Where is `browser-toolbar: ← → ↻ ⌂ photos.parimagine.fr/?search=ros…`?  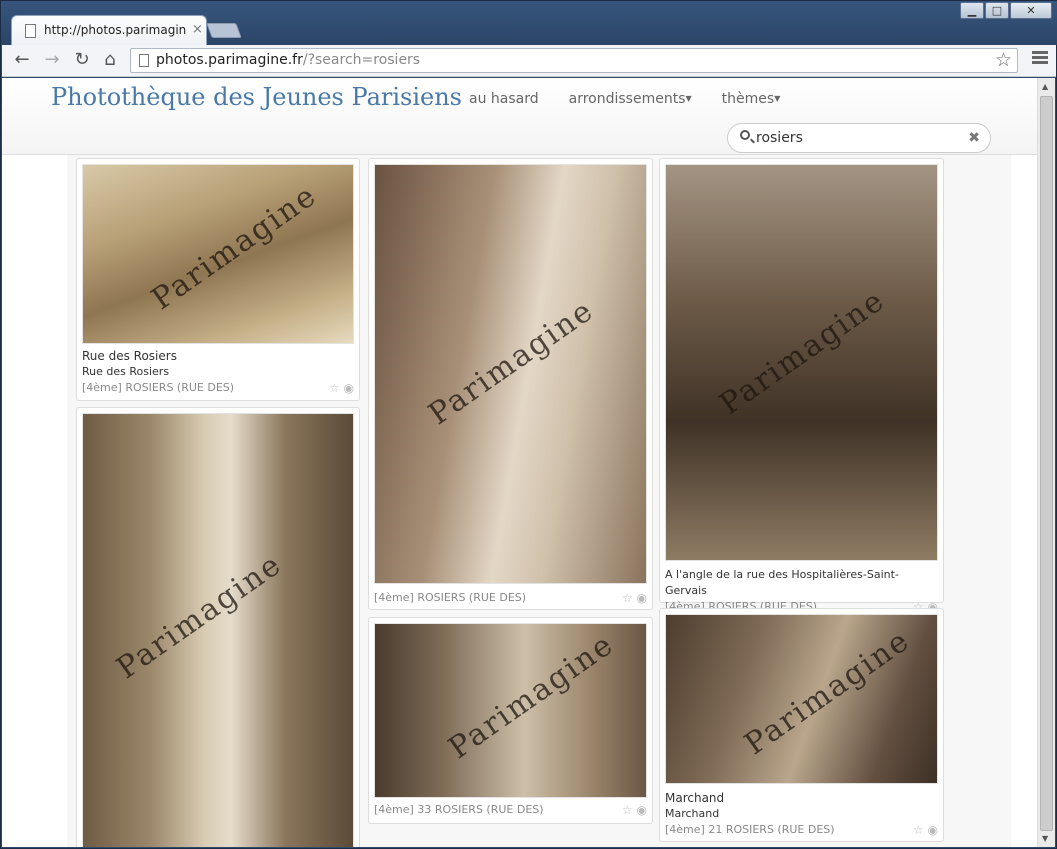 browser-toolbar: ← → ↻ ⌂ photos.parimagine.fr/?search=ros… is located at coordinates (529, 61).